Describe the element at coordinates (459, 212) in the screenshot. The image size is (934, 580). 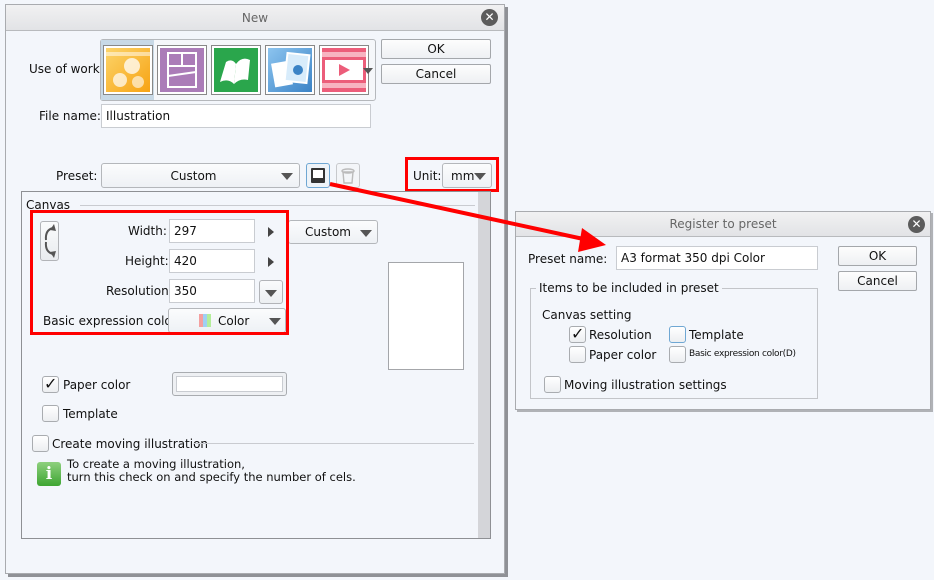
I see `annotation-arrow-line` at that location.